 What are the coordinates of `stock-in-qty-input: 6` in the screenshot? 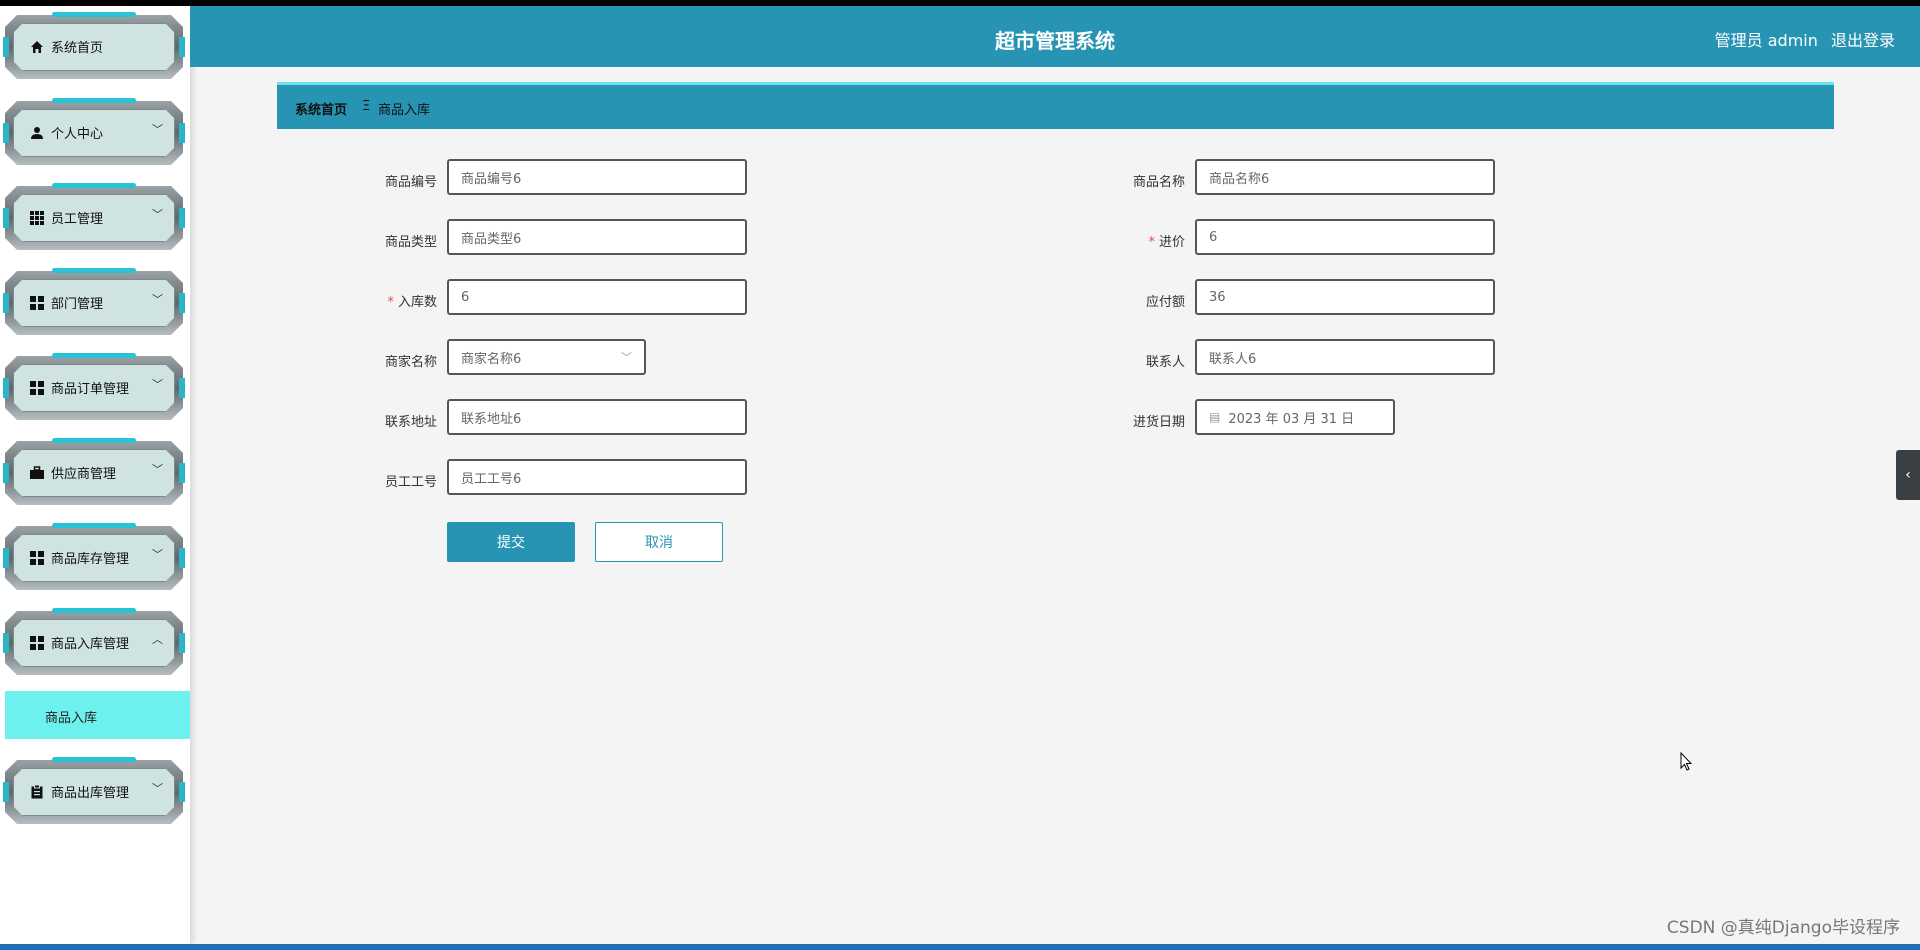 It's located at (597, 297).